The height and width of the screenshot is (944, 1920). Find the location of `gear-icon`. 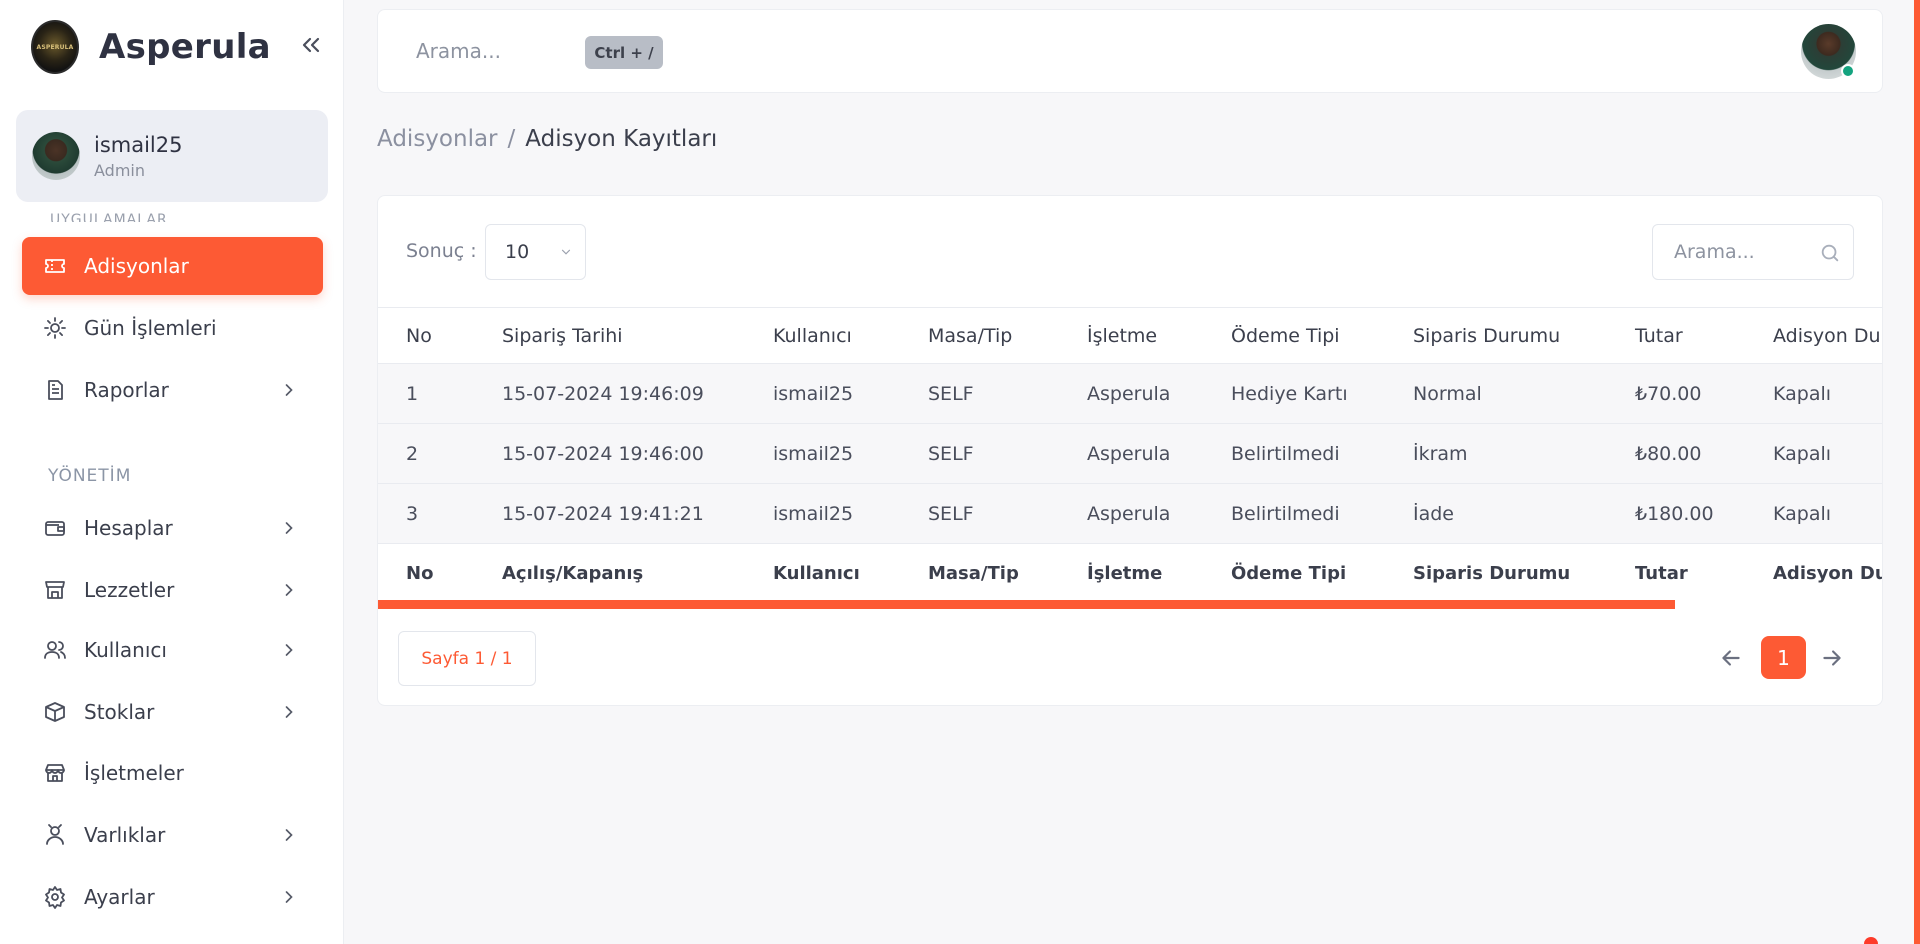

gear-icon is located at coordinates (55, 897).